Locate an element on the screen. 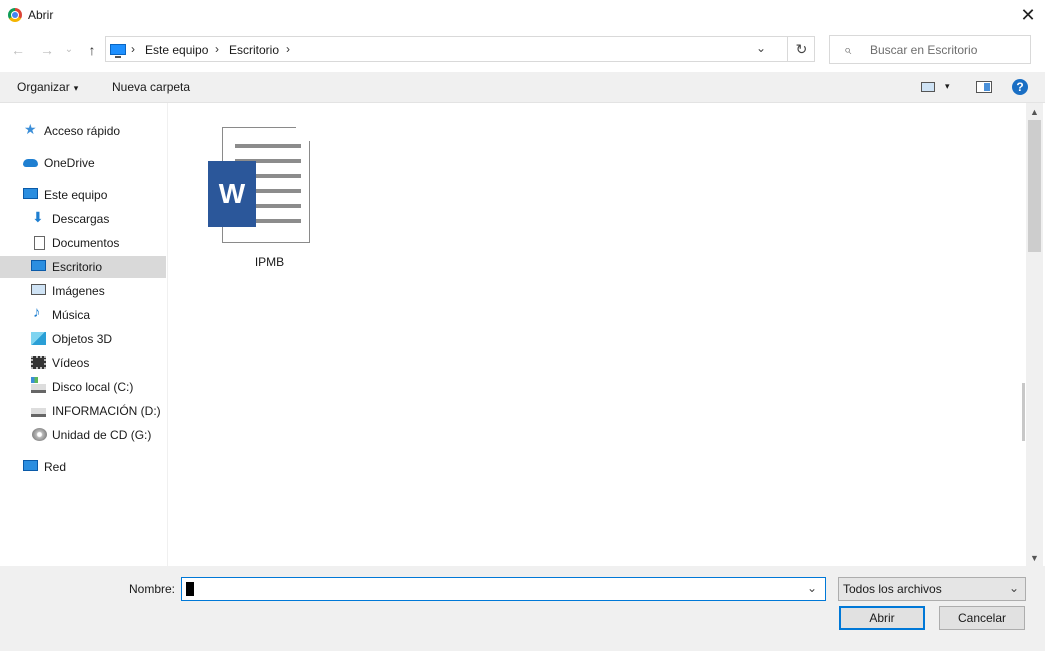 This screenshot has height=651, width=1045. pictures-icon is located at coordinates (38, 289).